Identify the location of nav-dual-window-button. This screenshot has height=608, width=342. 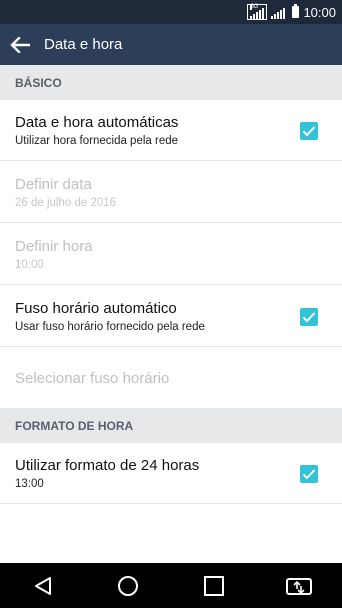
(299, 586).